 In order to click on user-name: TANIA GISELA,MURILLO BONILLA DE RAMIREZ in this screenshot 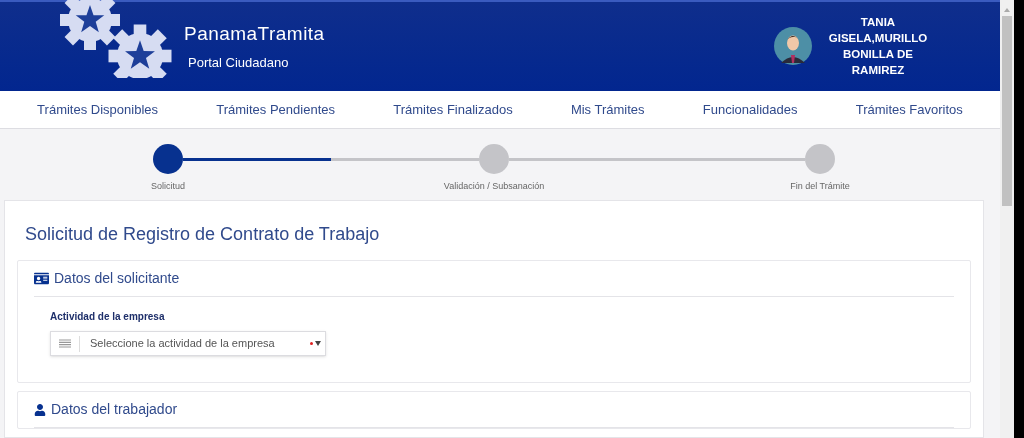, I will do `click(878, 47)`.